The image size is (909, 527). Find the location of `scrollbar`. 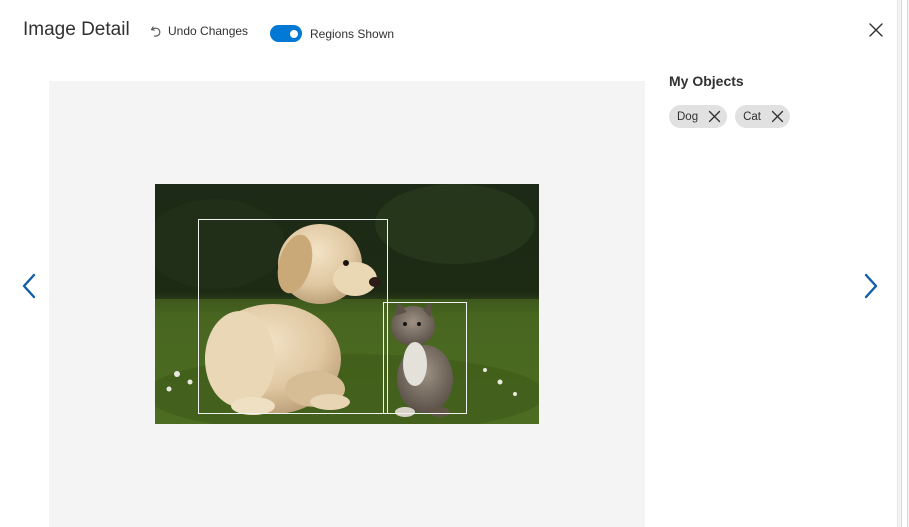

scrollbar is located at coordinates (903, 263).